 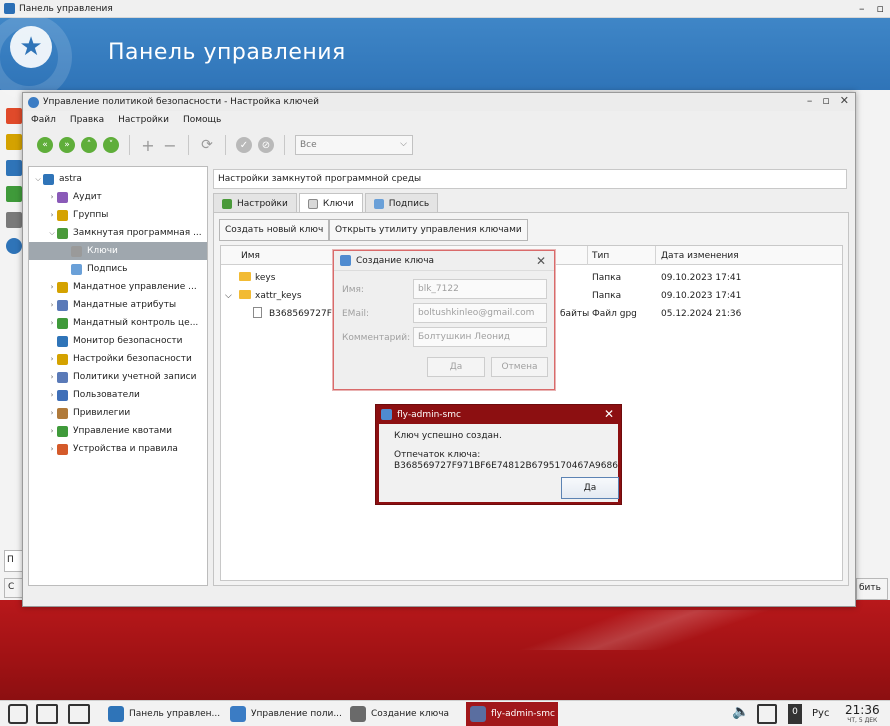 What do you see at coordinates (250, 256) in the screenshot?
I see `column-name-header: Имя` at bounding box center [250, 256].